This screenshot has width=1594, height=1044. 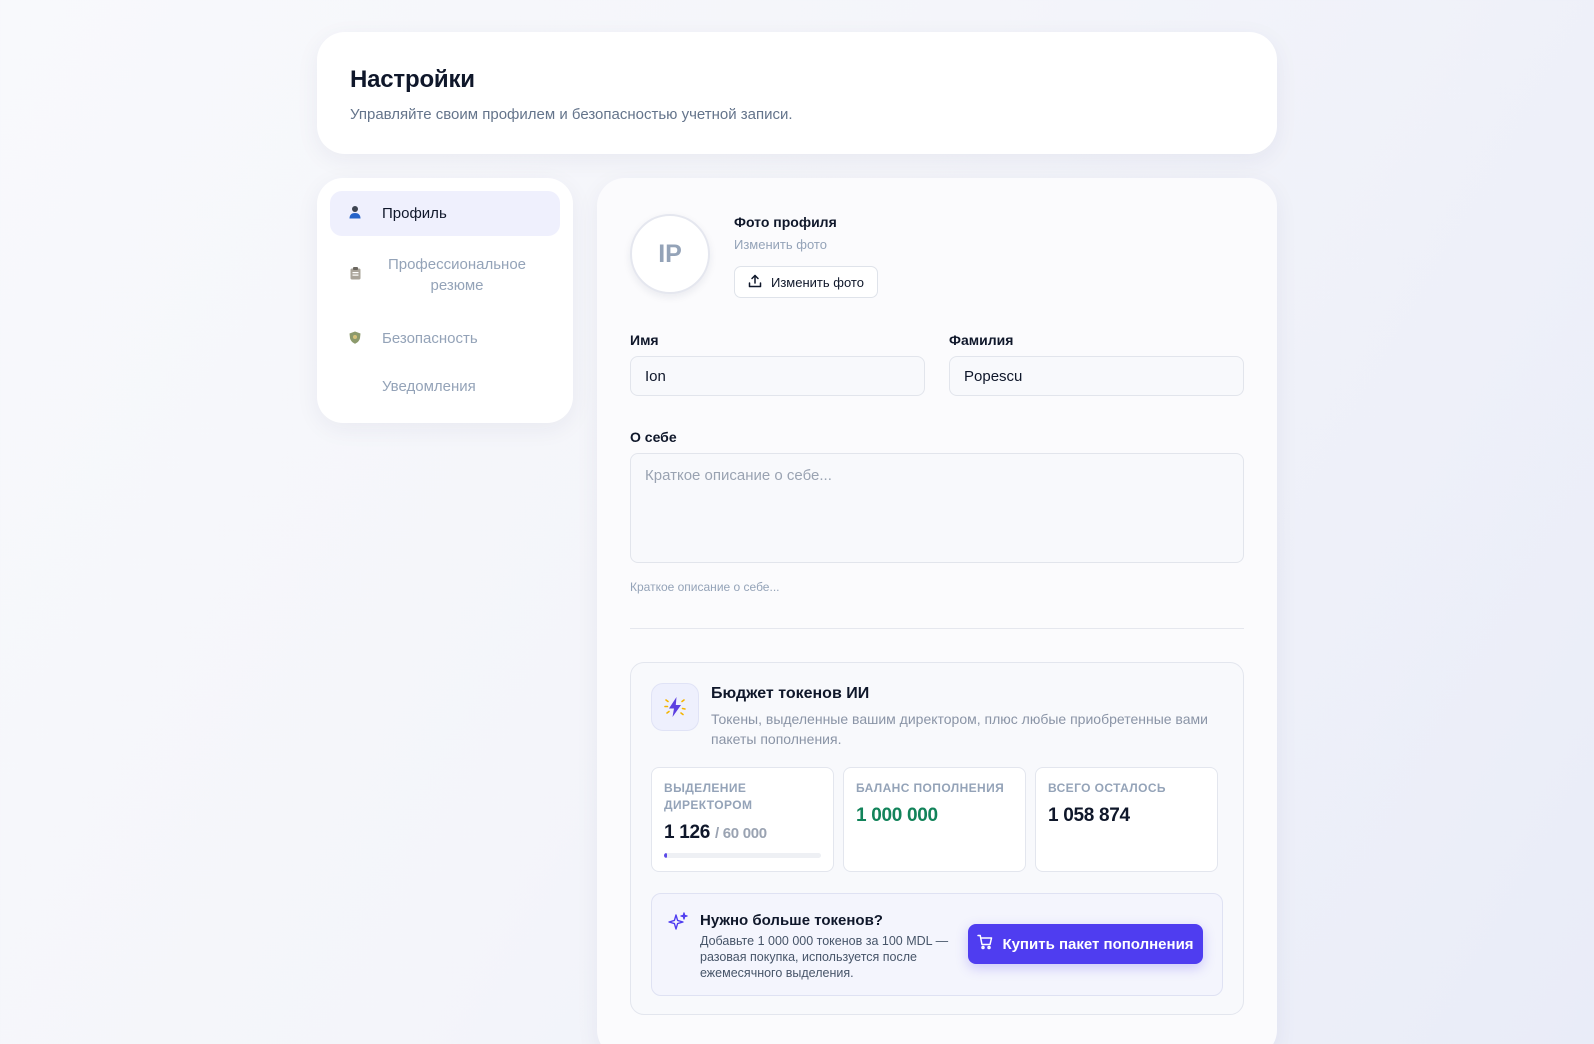 I want to click on first-name-input, so click(x=777, y=376).